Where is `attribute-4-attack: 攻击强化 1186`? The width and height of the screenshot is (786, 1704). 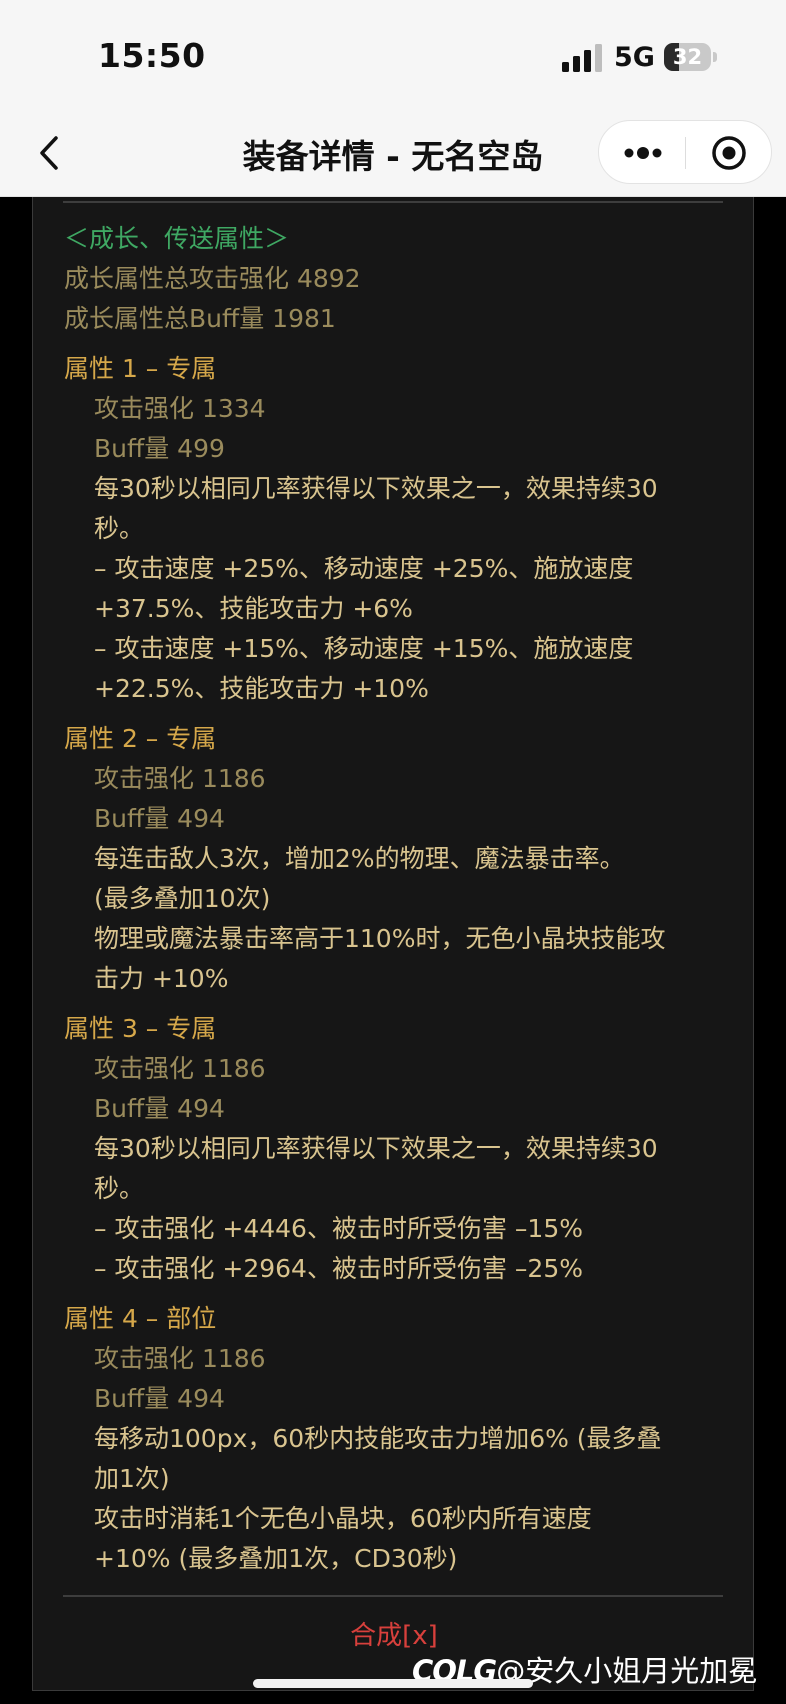 attribute-4-attack: 攻击强化 1186 is located at coordinates (180, 1358).